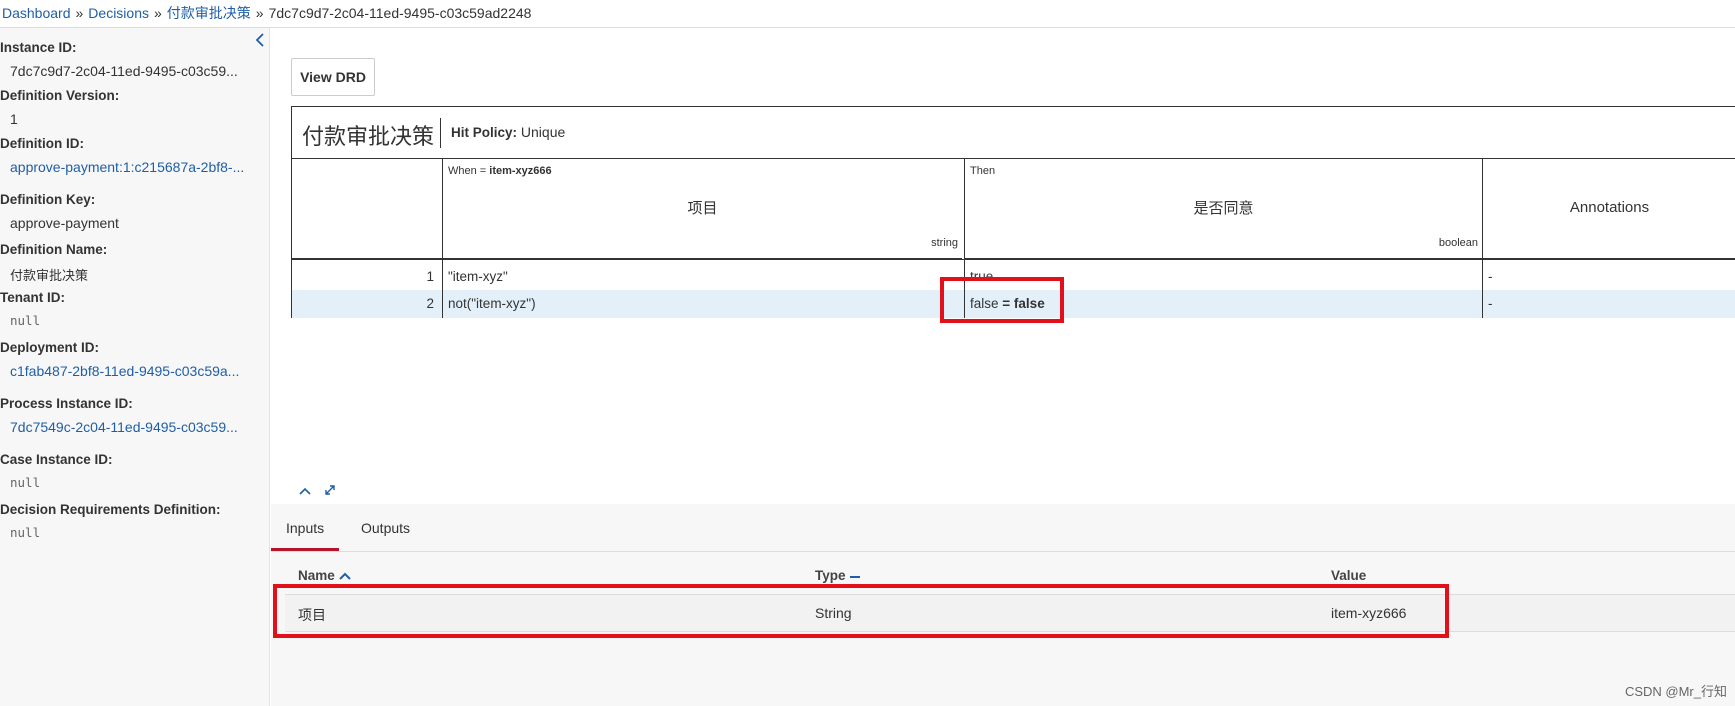 The image size is (1735, 706). I want to click on input-when: When = item-xyz666, so click(500, 171).